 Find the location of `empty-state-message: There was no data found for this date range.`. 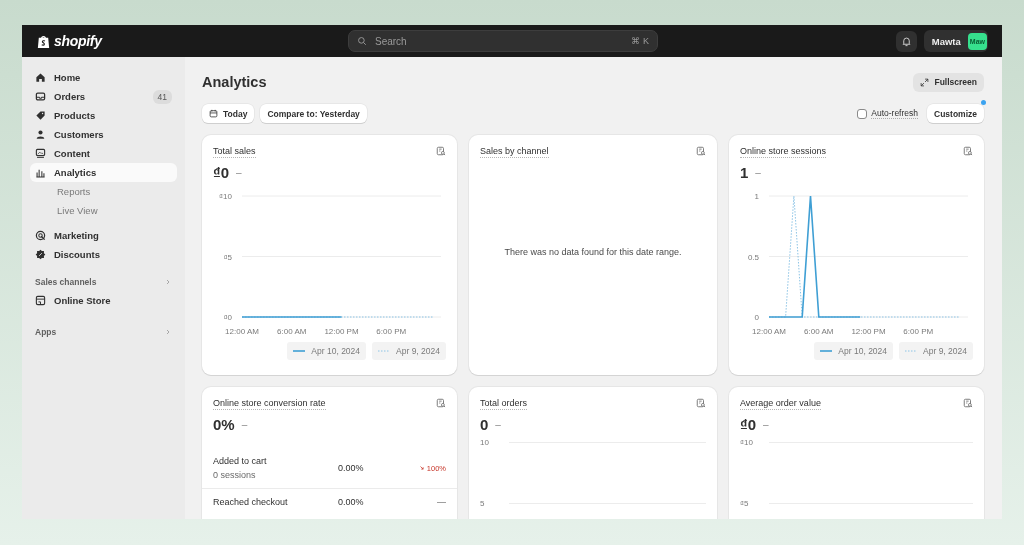

empty-state-message: There was no data found for this date range. is located at coordinates (593, 252).